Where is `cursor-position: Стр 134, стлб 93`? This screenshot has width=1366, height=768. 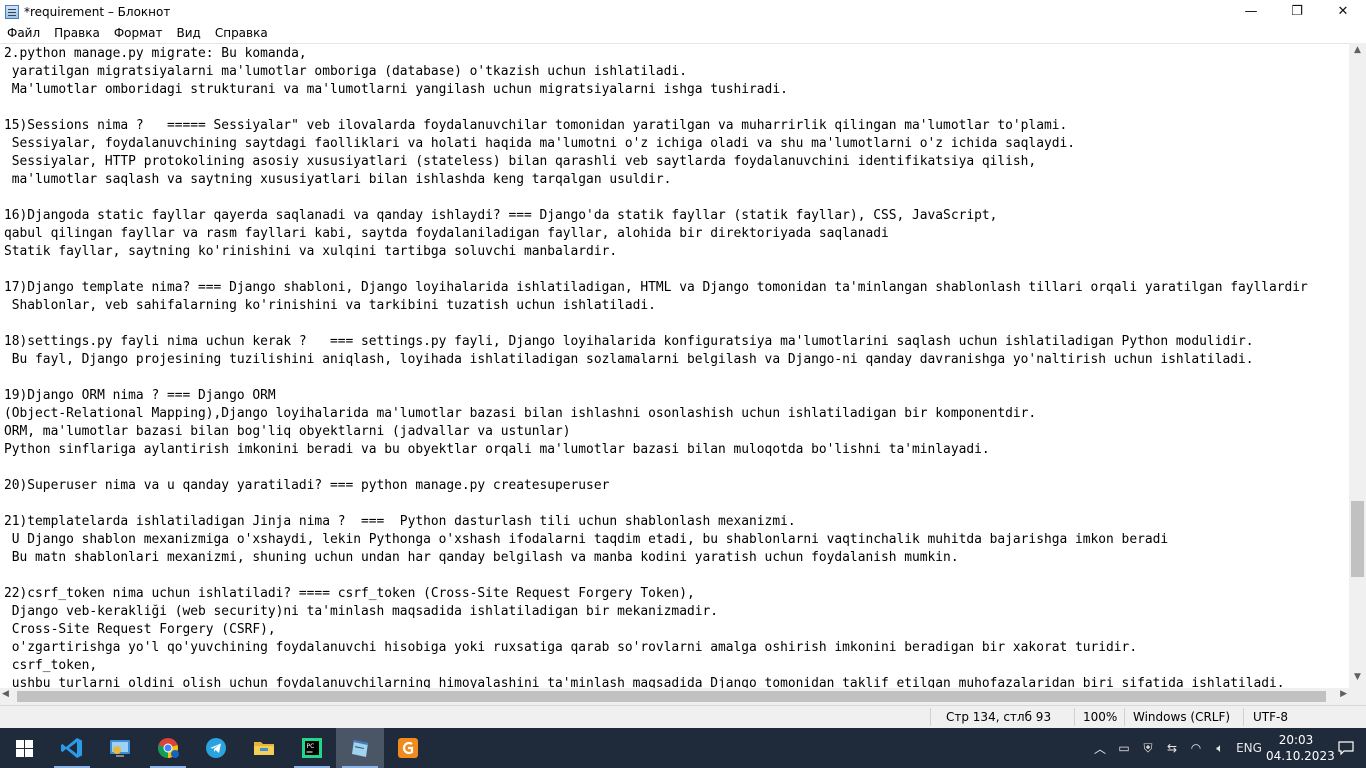
cursor-position: Стр 134, стлб 93 is located at coordinates (999, 717).